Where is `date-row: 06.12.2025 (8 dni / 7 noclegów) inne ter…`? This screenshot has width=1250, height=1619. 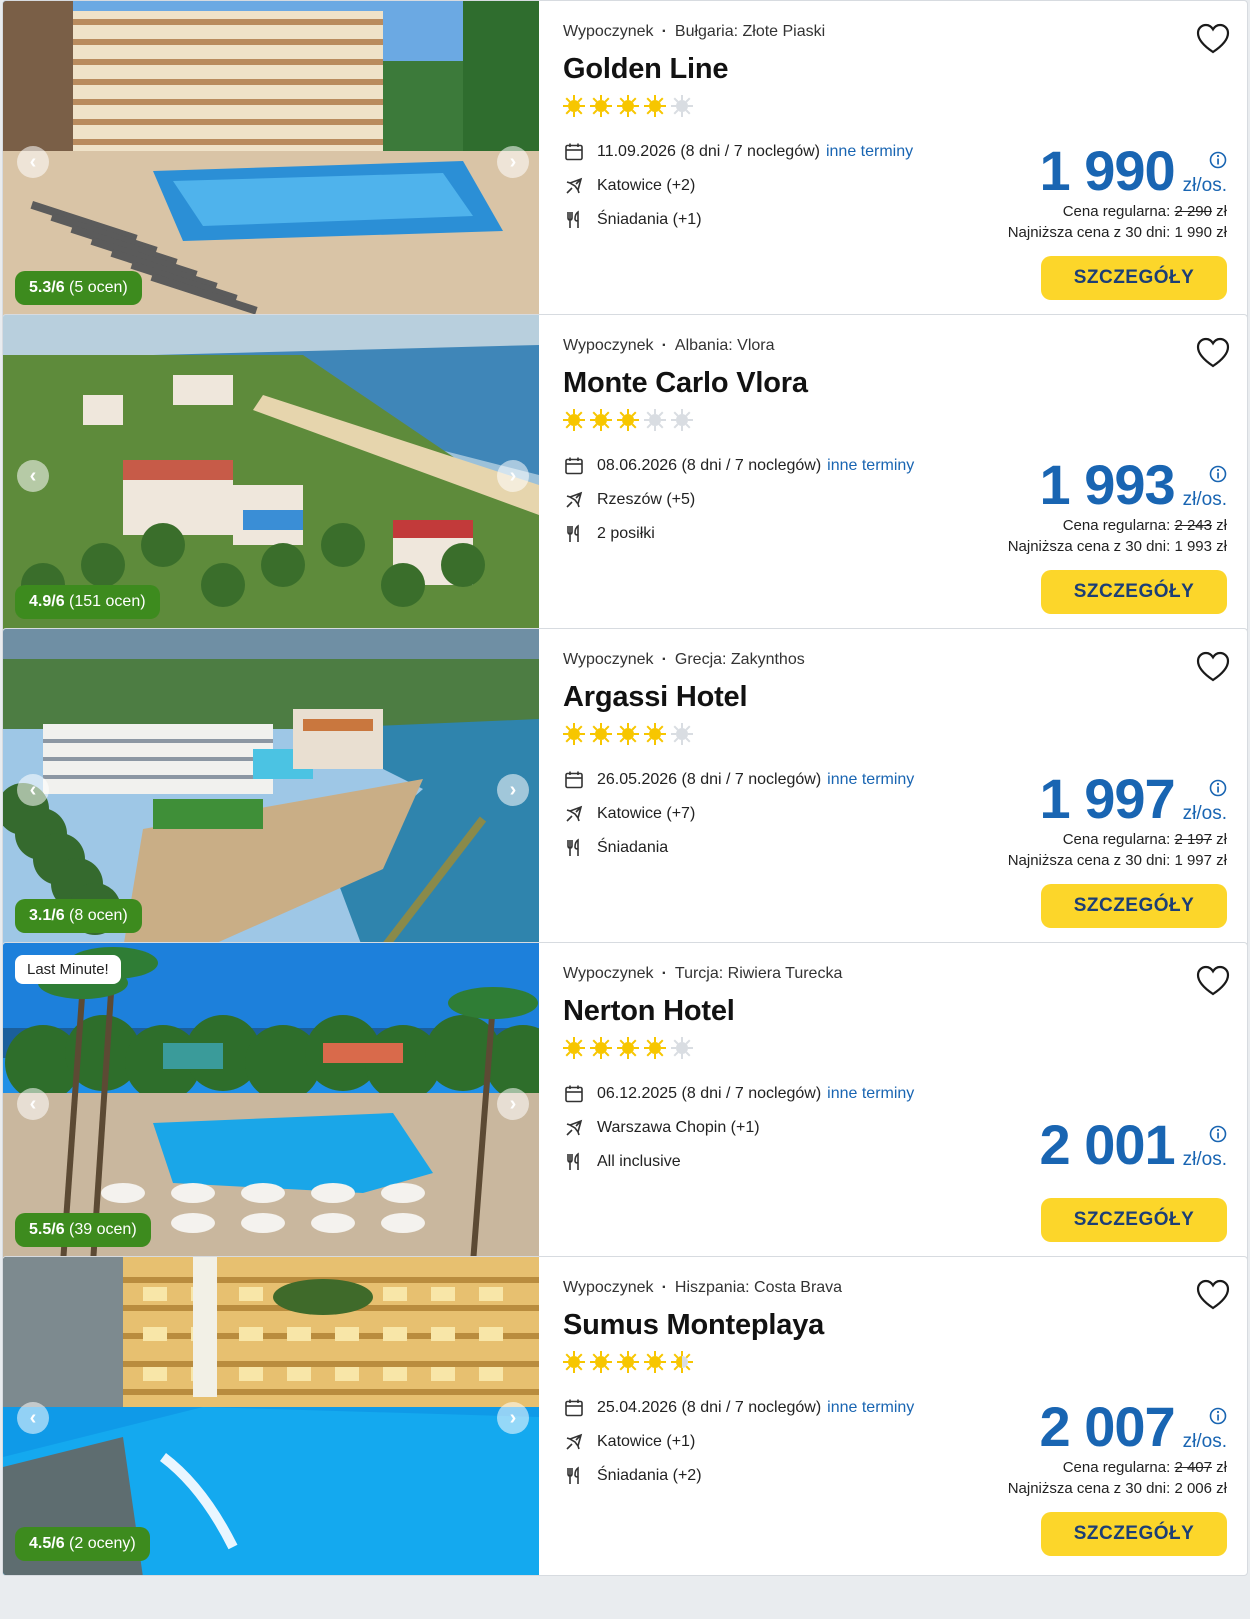
date-row: 06.12.2025 (8 dni / 7 noclegów) inne ter… is located at coordinates (738, 1094).